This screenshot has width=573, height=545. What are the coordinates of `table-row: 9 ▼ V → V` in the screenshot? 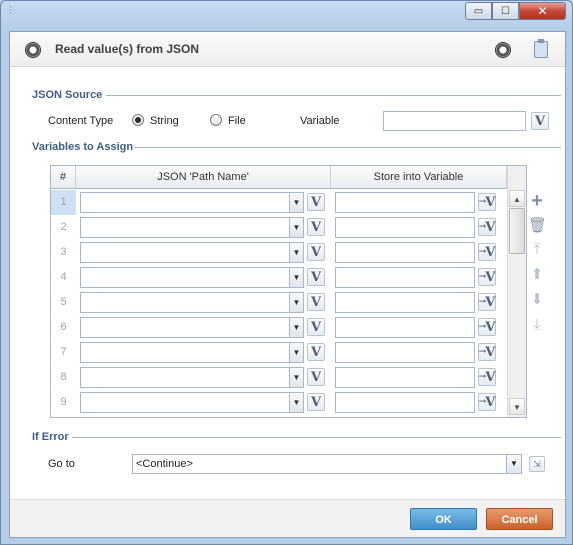 It's located at (279, 402).